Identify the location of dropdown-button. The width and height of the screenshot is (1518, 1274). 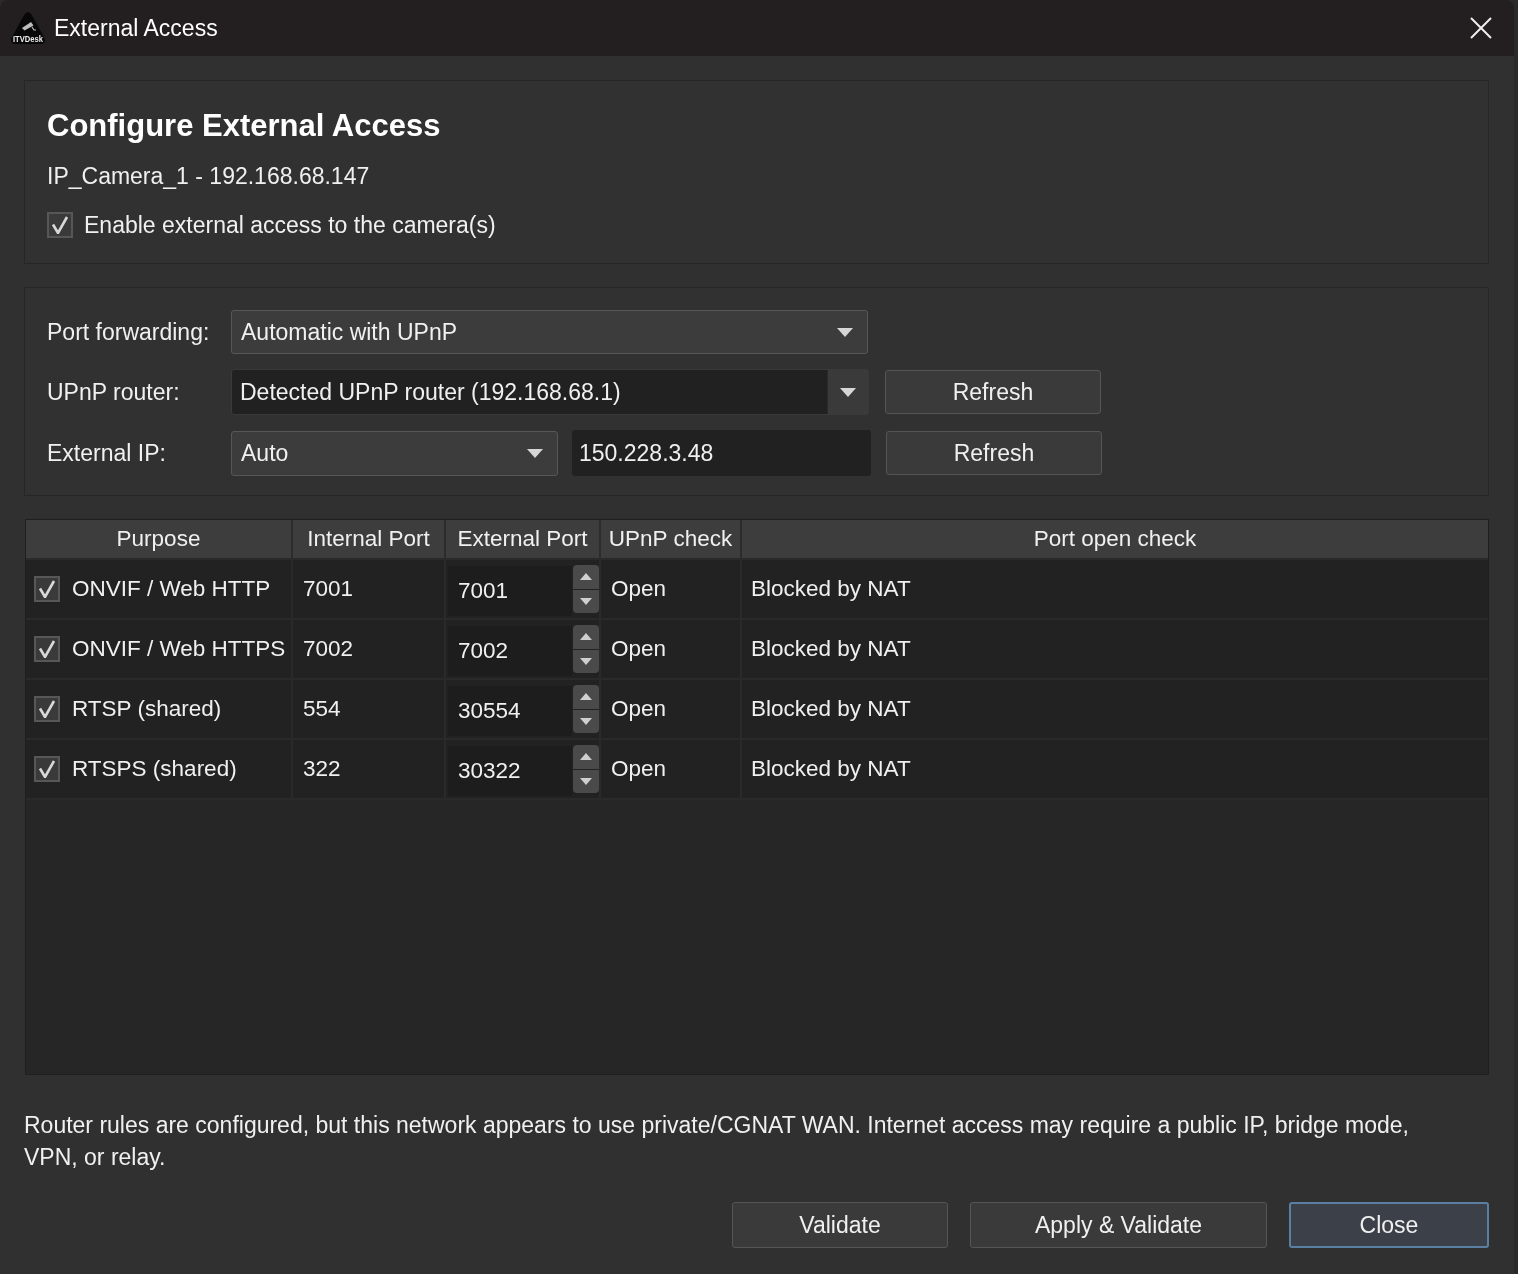
(847, 392).